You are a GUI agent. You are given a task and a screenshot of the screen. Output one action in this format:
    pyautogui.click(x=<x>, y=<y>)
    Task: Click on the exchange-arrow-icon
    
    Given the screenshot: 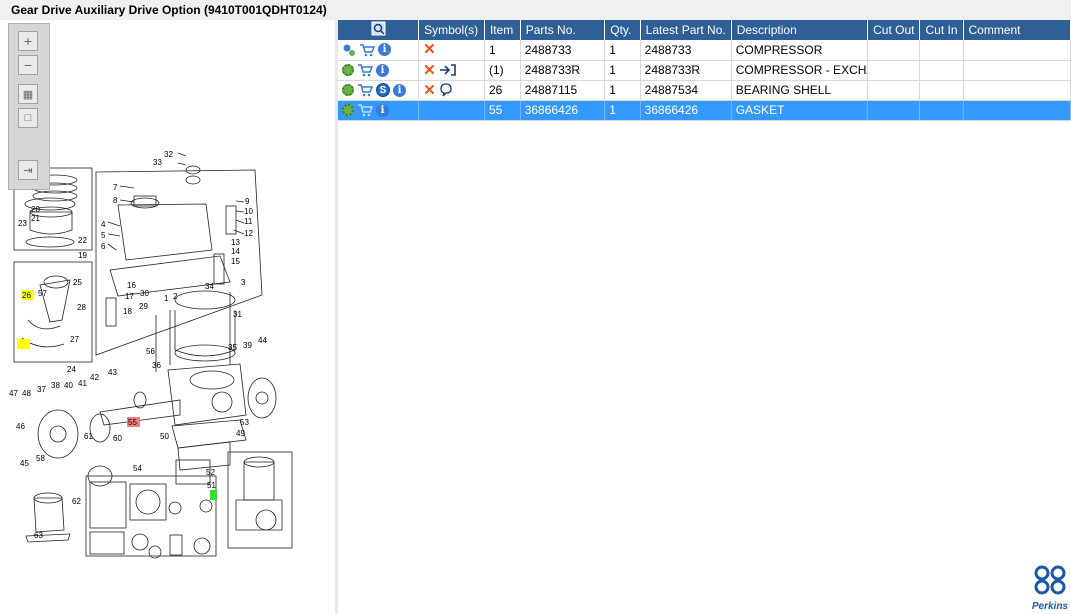 What is the action you would take?
    pyautogui.click(x=448, y=70)
    